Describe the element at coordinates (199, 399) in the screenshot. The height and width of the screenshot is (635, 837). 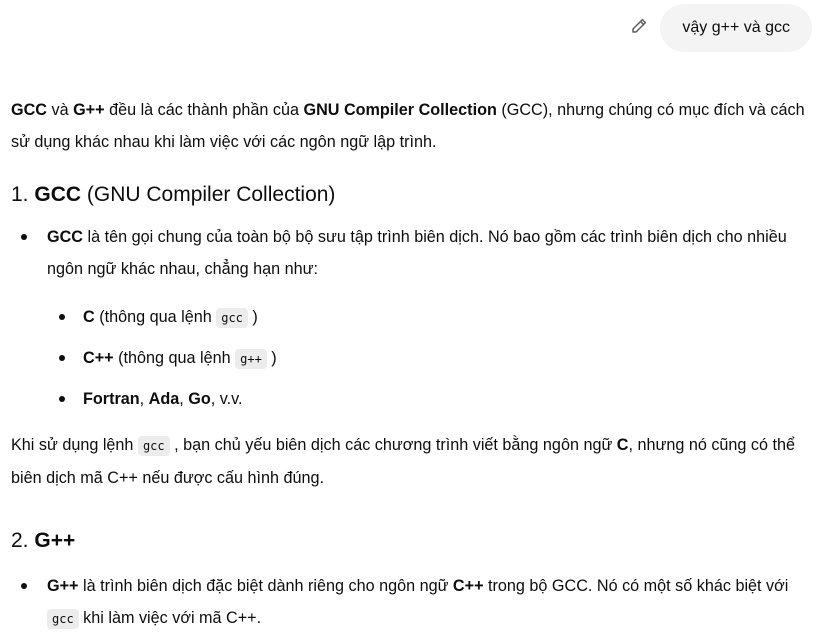
I see `language-name: Go` at that location.